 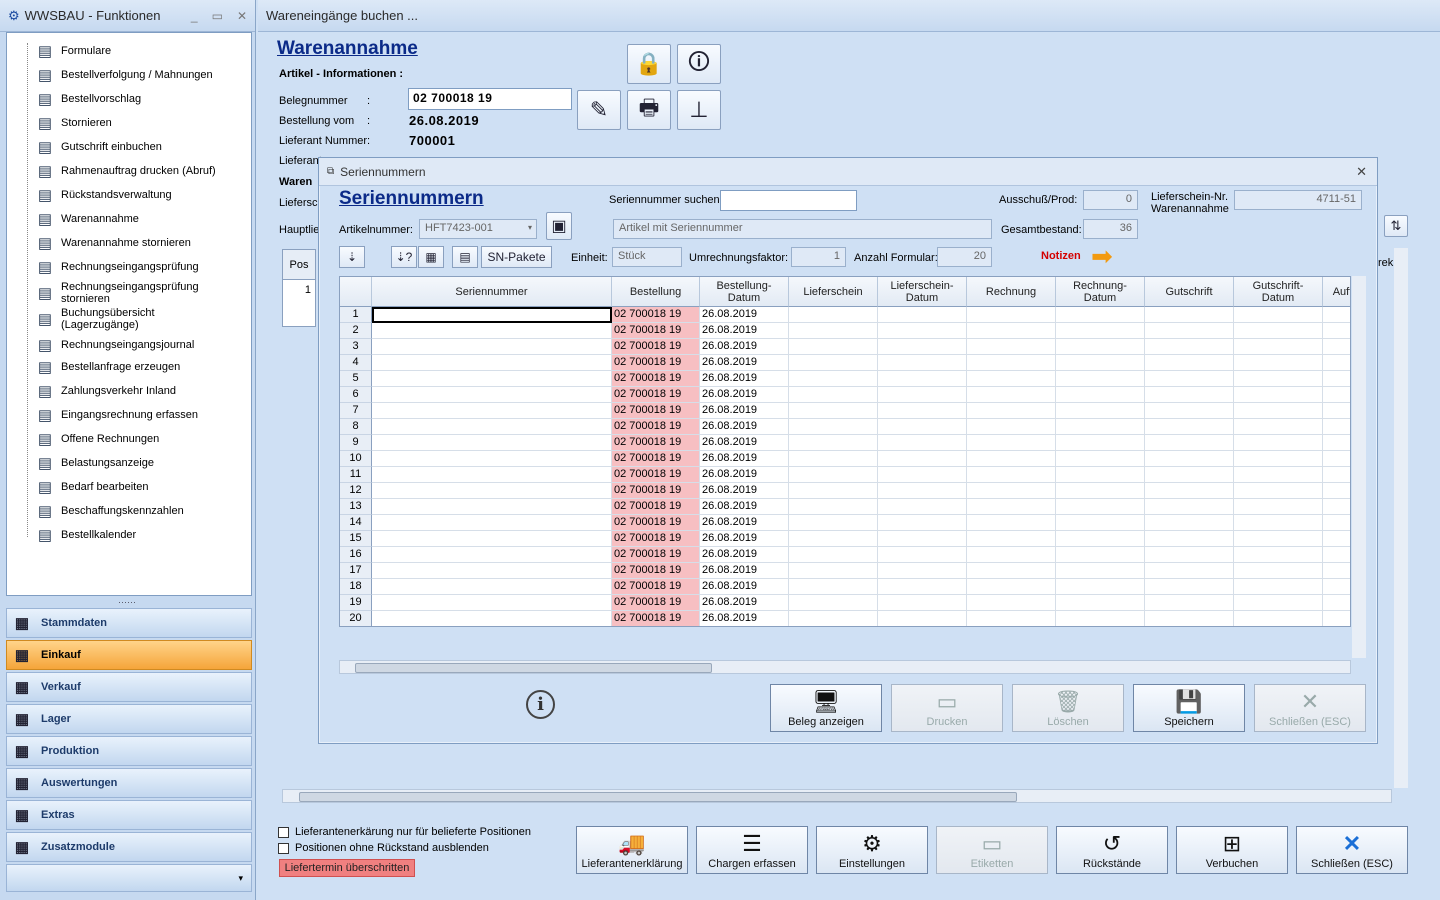 What do you see at coordinates (752, 850) in the screenshot?
I see `chargen-erfassen-button: ☰ Chargen erfassen` at bounding box center [752, 850].